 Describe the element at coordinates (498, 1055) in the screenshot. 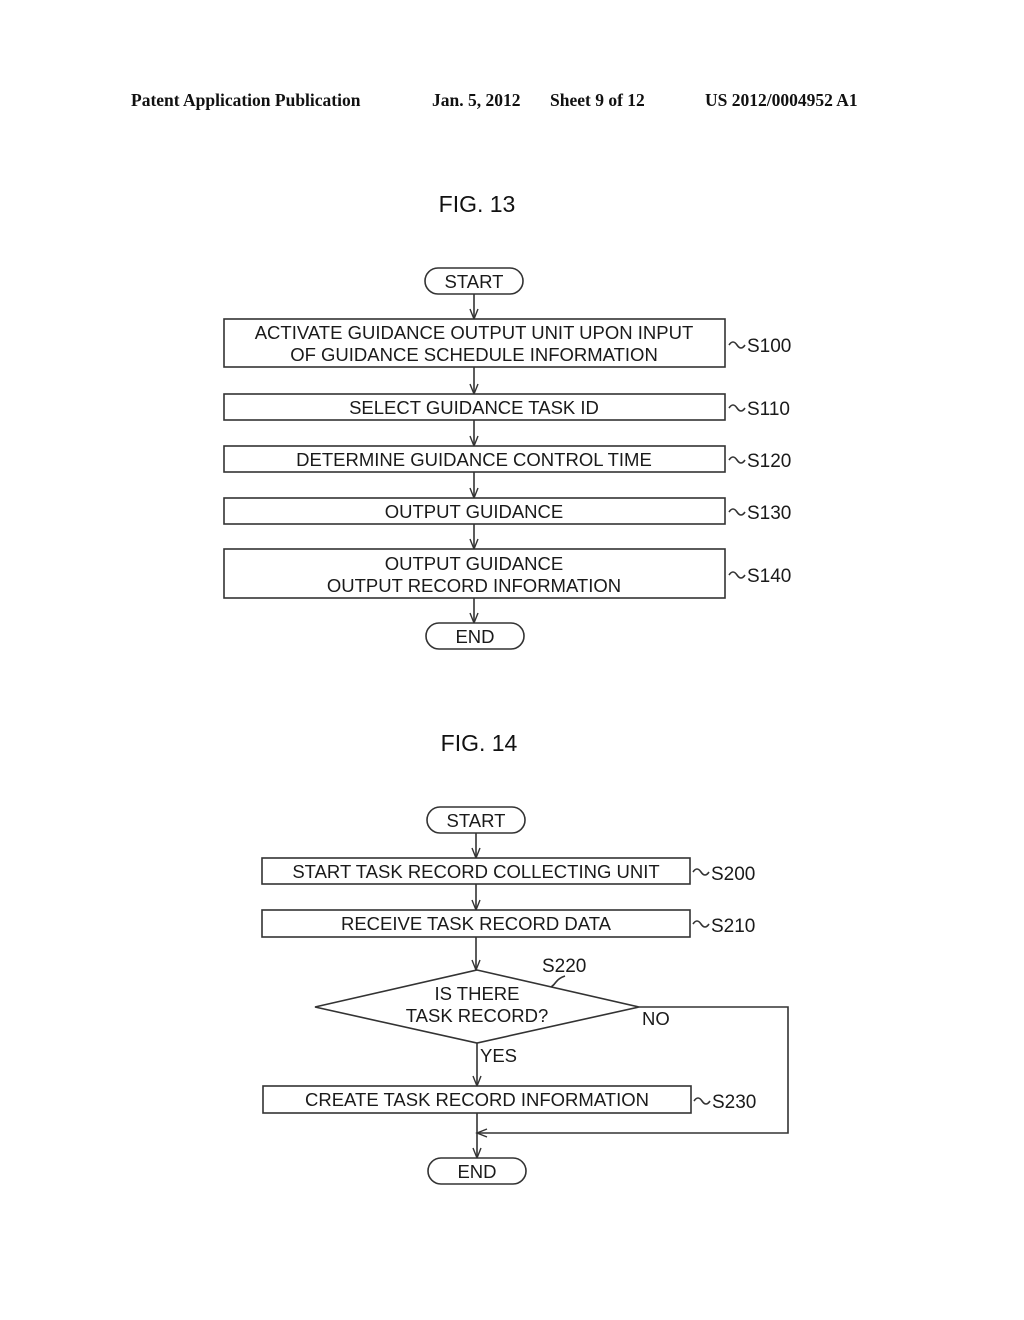

I see `yes-branch-label: YES` at that location.